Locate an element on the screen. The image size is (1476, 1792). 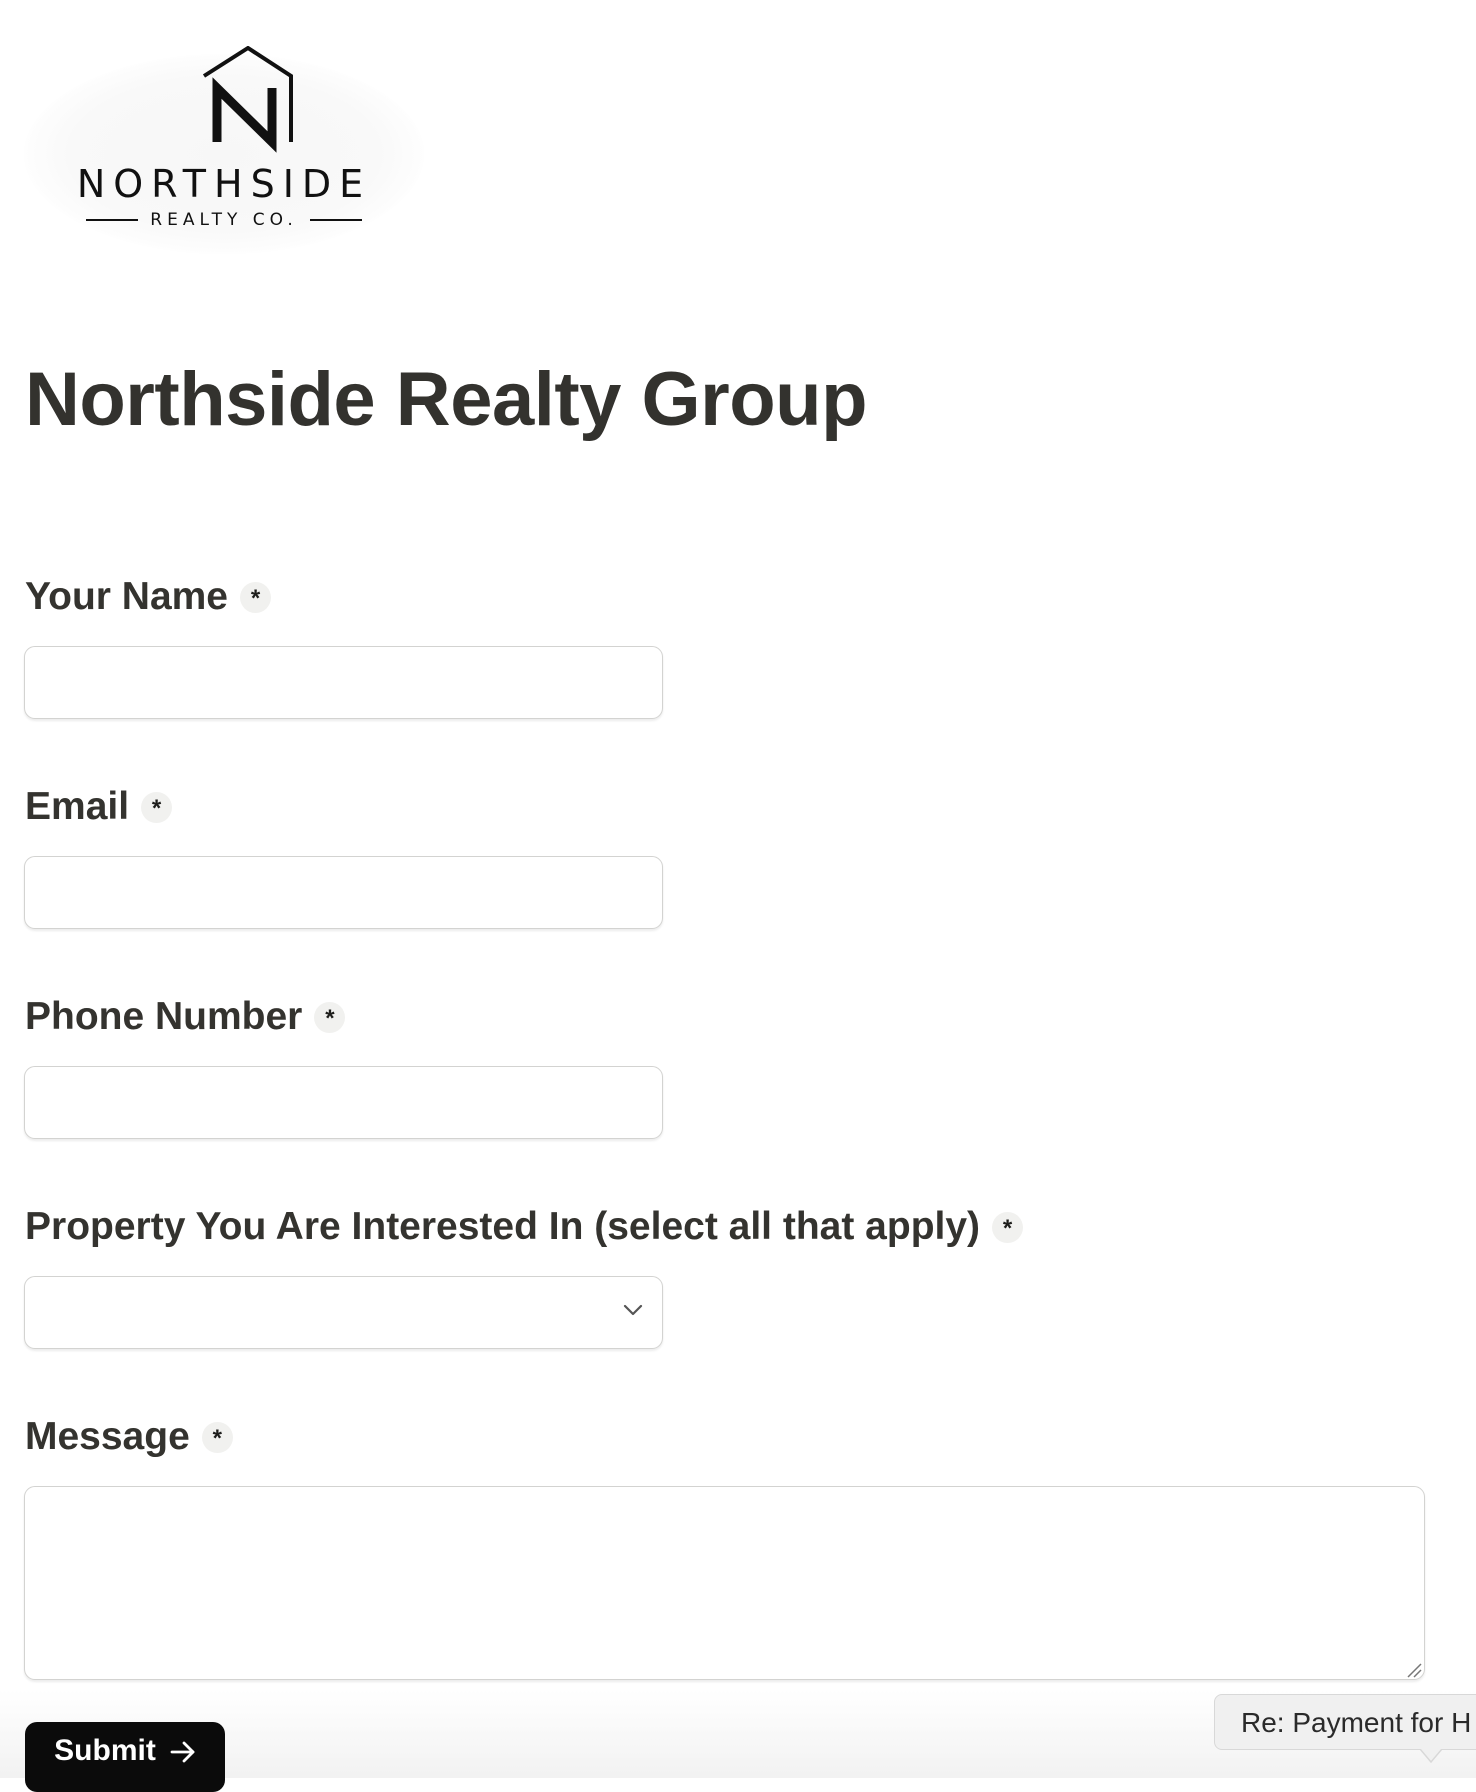
email-input is located at coordinates (343, 892).